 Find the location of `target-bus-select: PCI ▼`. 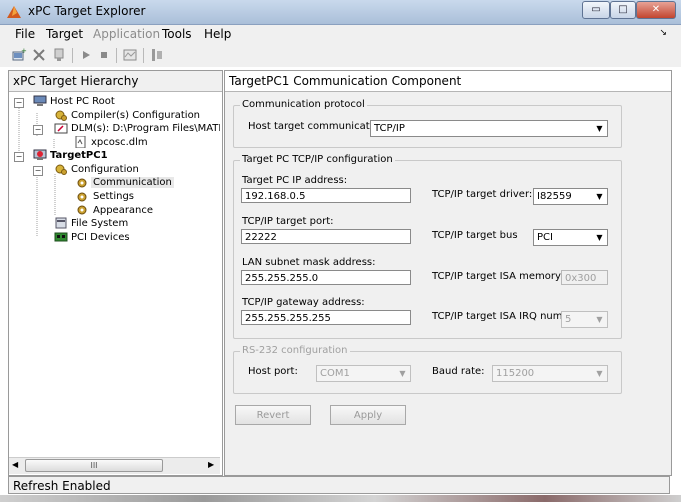

target-bus-select: PCI ▼ is located at coordinates (570, 237).